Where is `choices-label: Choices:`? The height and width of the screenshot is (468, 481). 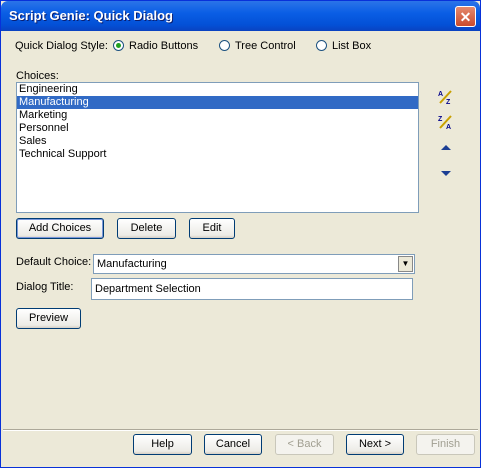
choices-label: Choices: is located at coordinates (37, 76).